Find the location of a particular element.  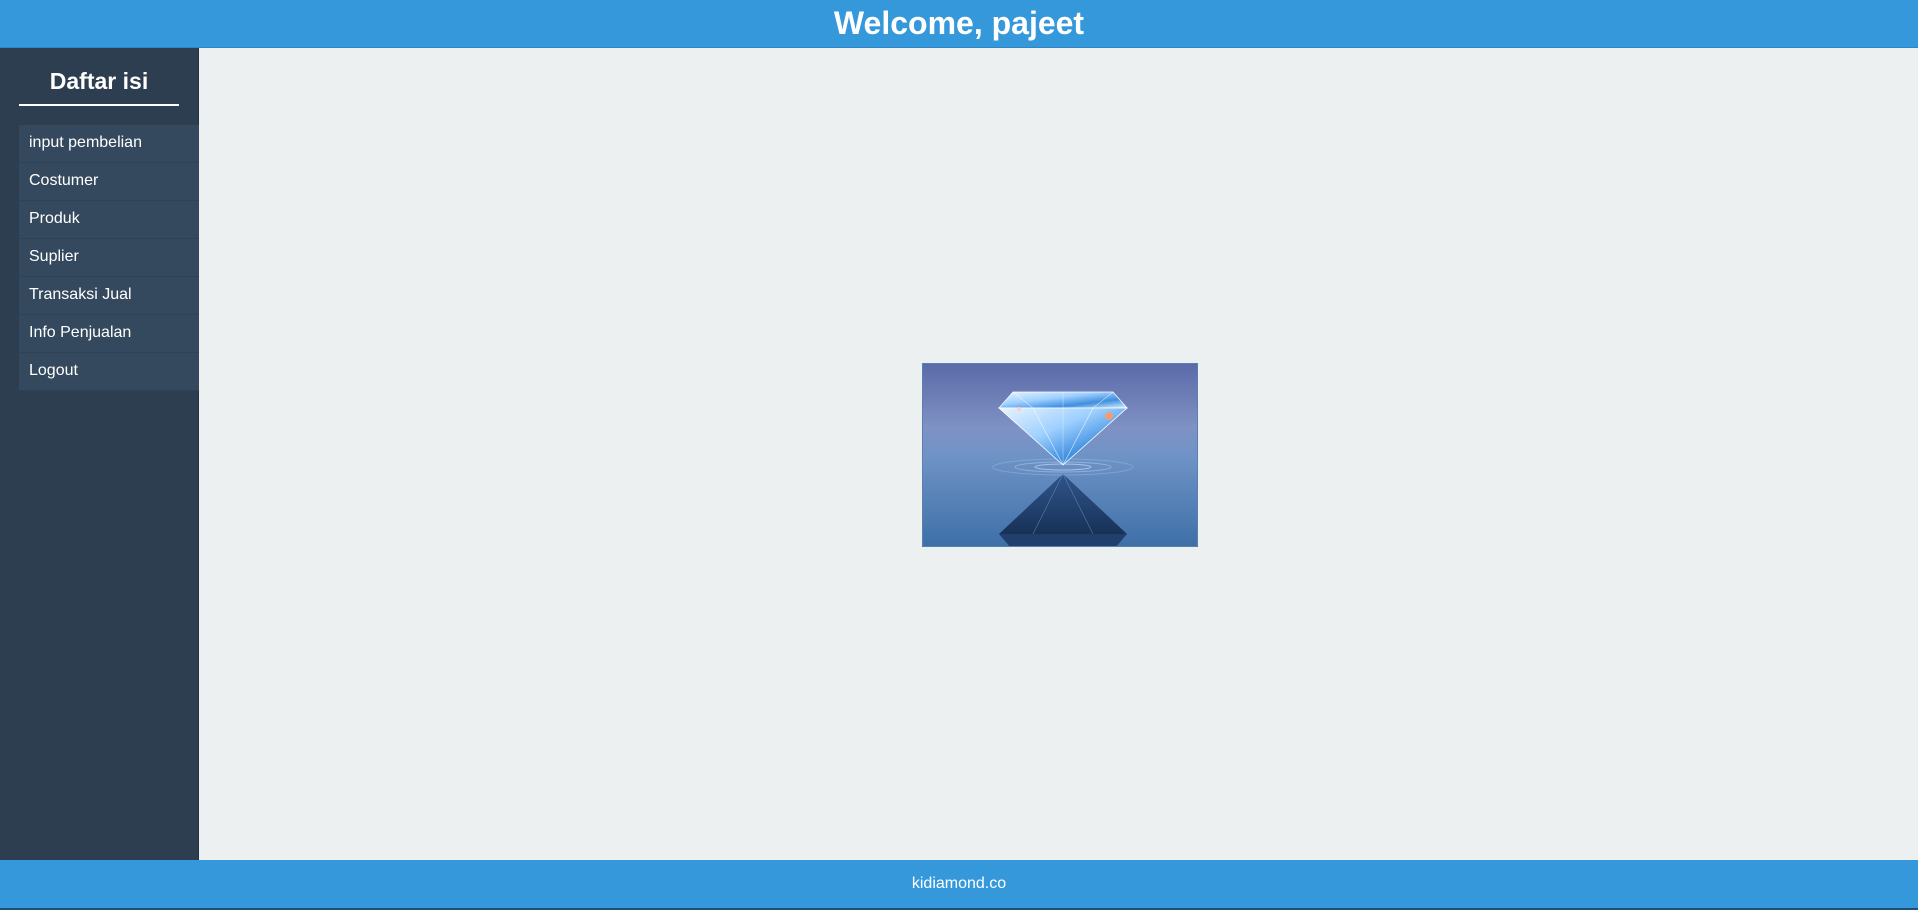

footer-bar: kidiamond.co is located at coordinates (959, 885).